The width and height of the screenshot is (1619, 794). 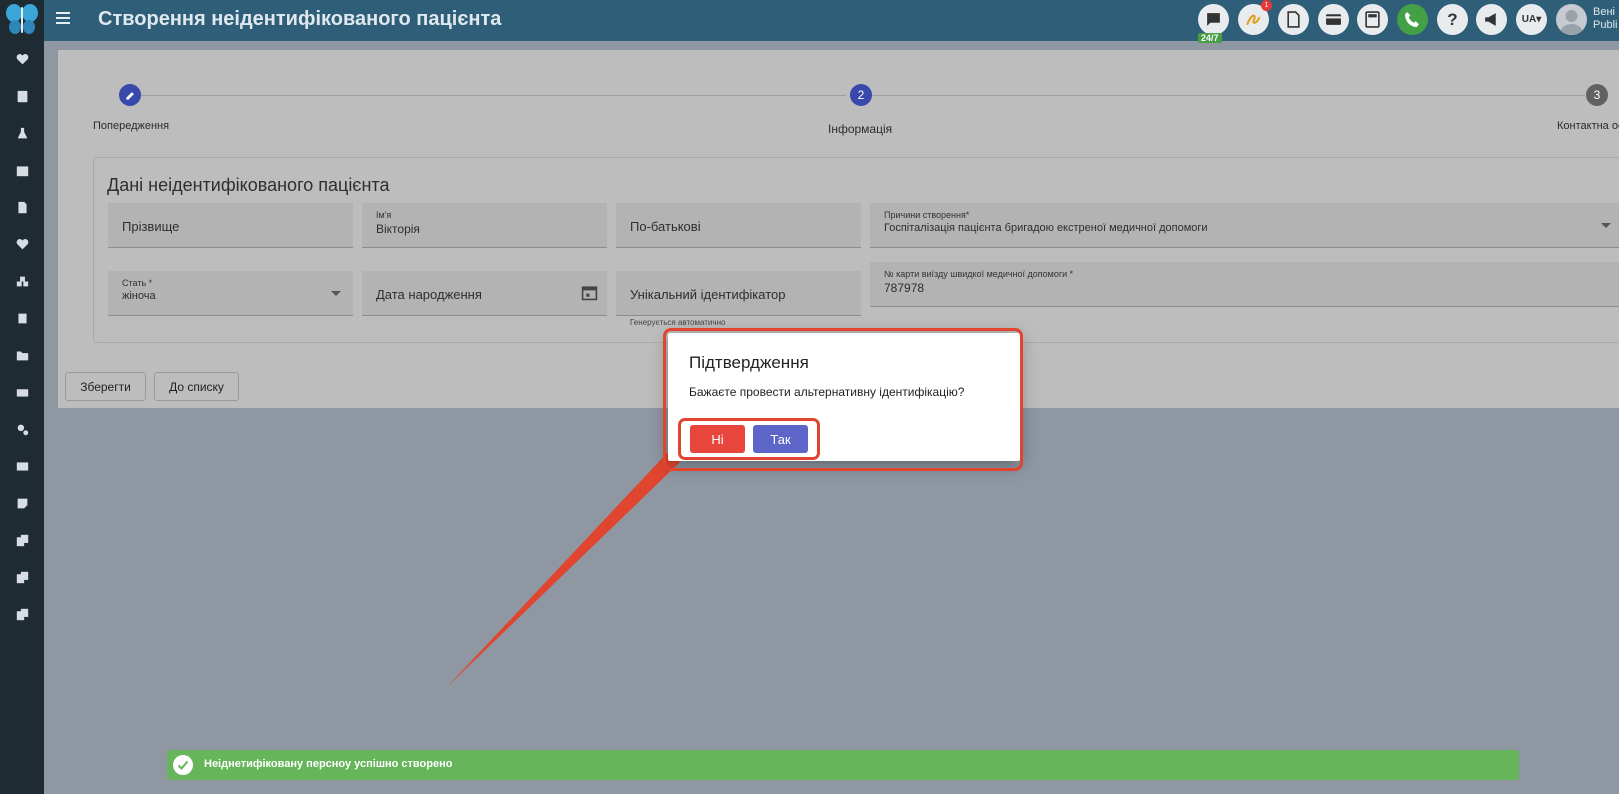 I want to click on check-icon, so click(x=183, y=765).